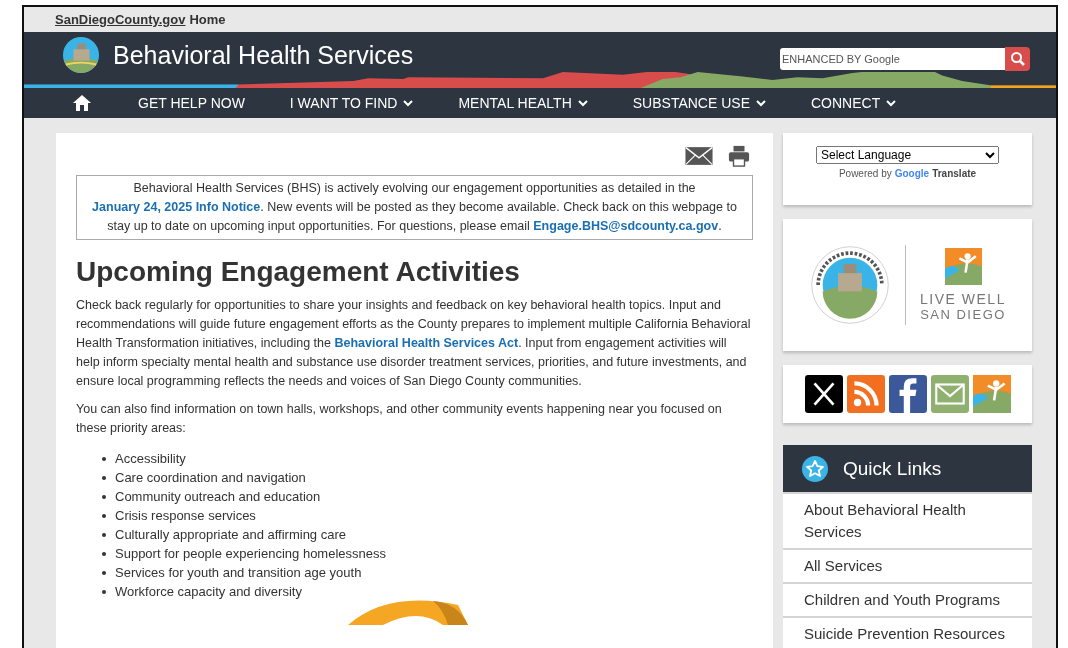 Image resolution: width=1068 pixels, height=648 pixels. I want to click on list-item: Workforce capacity and diversity, so click(208, 592).